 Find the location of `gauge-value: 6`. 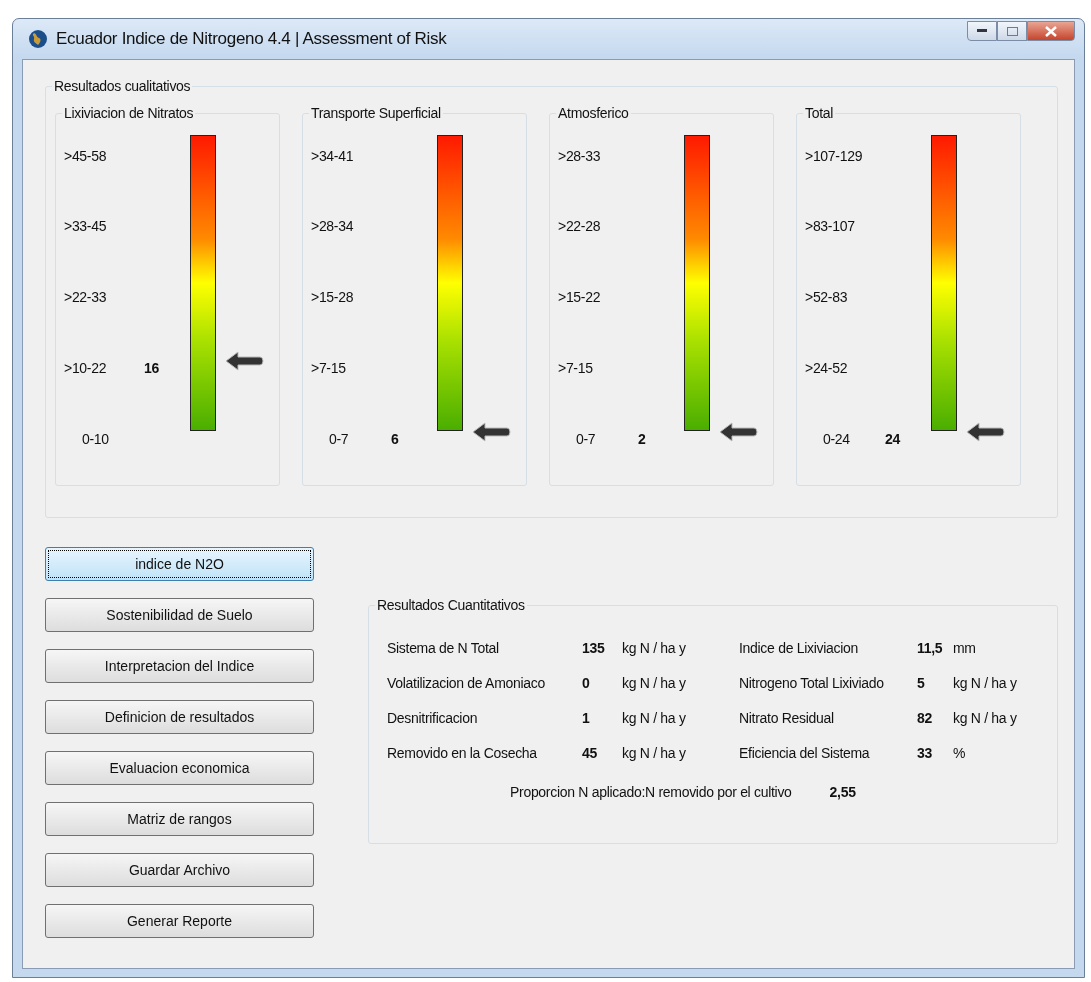

gauge-value: 6 is located at coordinates (395, 439).